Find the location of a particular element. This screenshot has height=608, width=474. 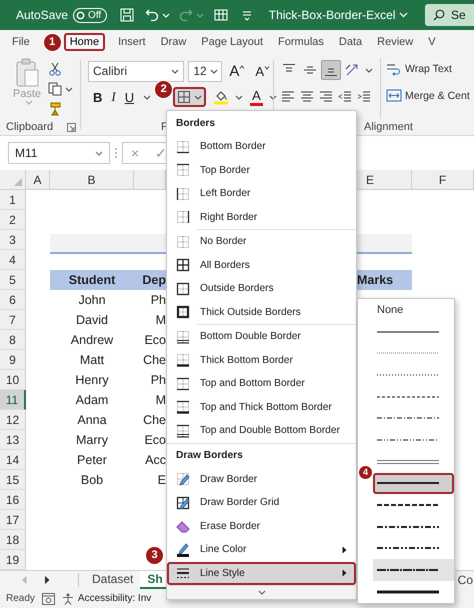

scroll-down-icon is located at coordinates (262, 592).